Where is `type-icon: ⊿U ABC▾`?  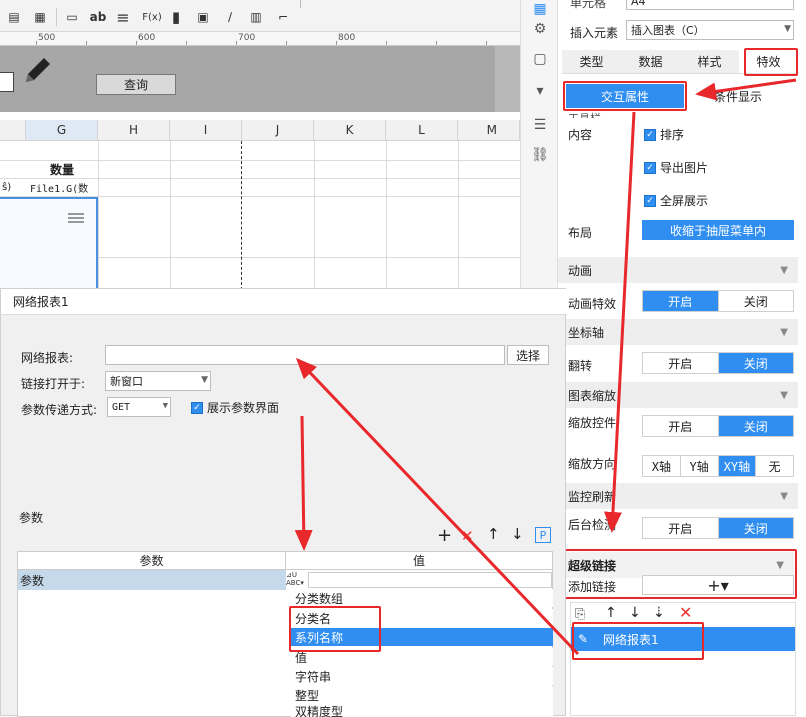 type-icon: ⊿U ABC▾ is located at coordinates (296, 580).